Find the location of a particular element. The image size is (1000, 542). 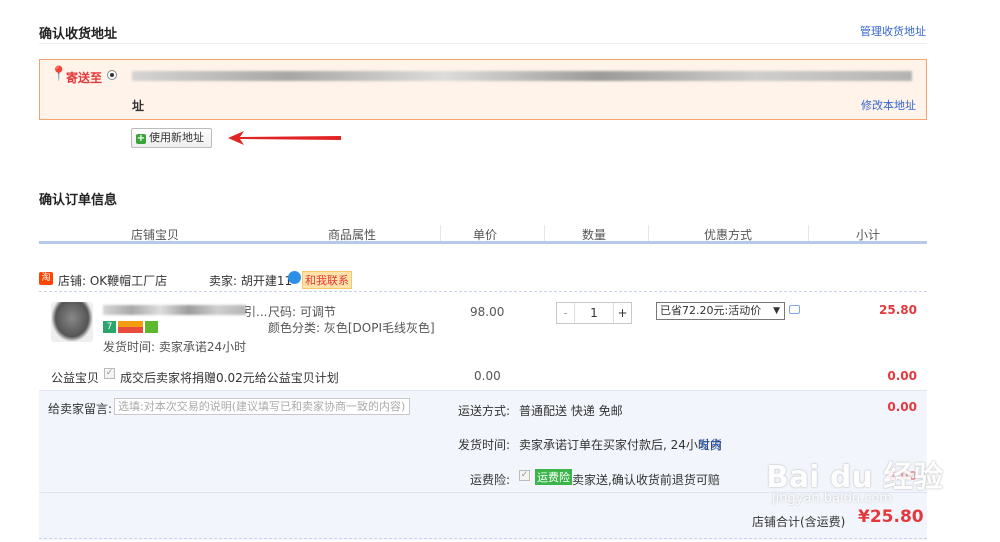

service-badge-7day: 7 is located at coordinates (109, 327).